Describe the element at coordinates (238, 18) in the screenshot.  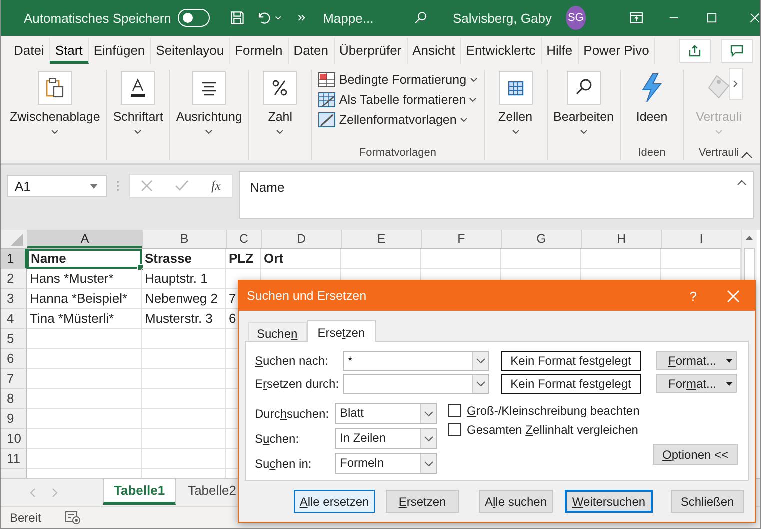
I see `save-icon` at that location.